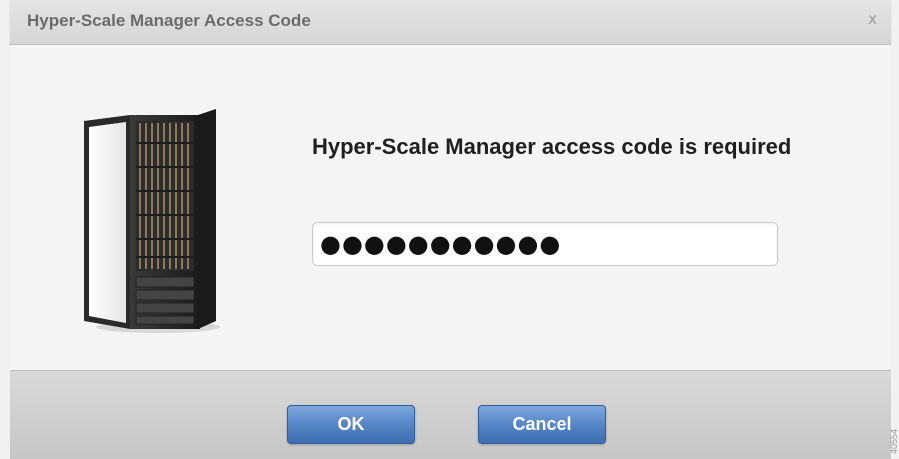 This screenshot has height=459, width=899. Describe the element at coordinates (542, 424) in the screenshot. I see `cancel-button: Cancel` at that location.